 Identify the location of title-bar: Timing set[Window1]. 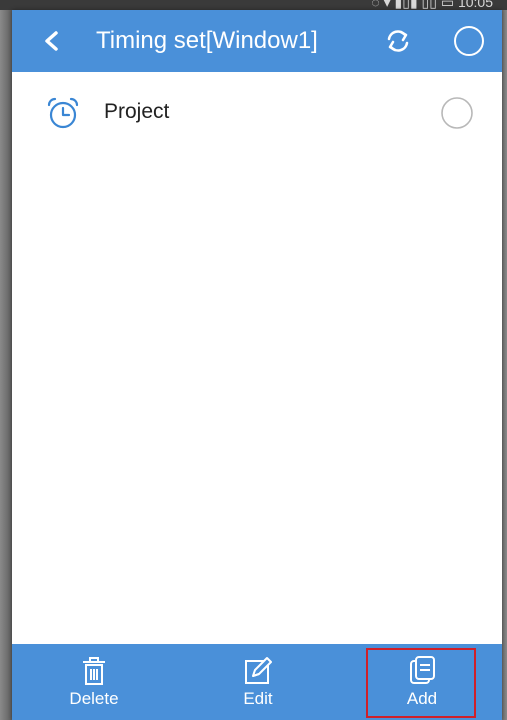
(257, 41).